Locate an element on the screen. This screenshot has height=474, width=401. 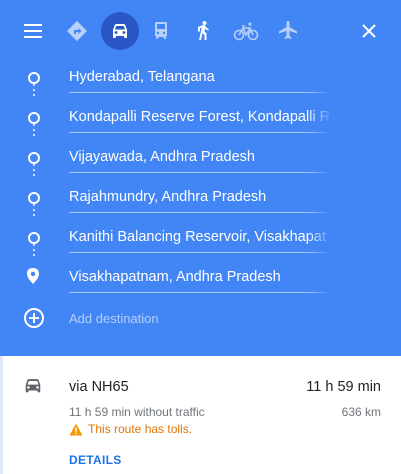
tolls-warning: This route has tolls. is located at coordinates (130, 429).